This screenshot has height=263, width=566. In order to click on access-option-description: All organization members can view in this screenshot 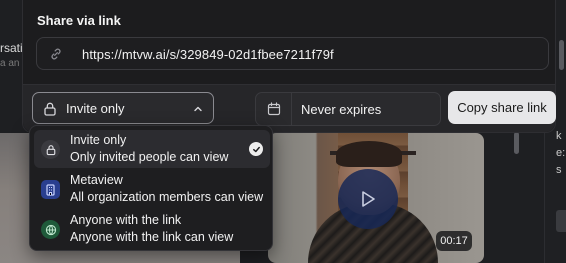, I will do `click(167, 197)`.